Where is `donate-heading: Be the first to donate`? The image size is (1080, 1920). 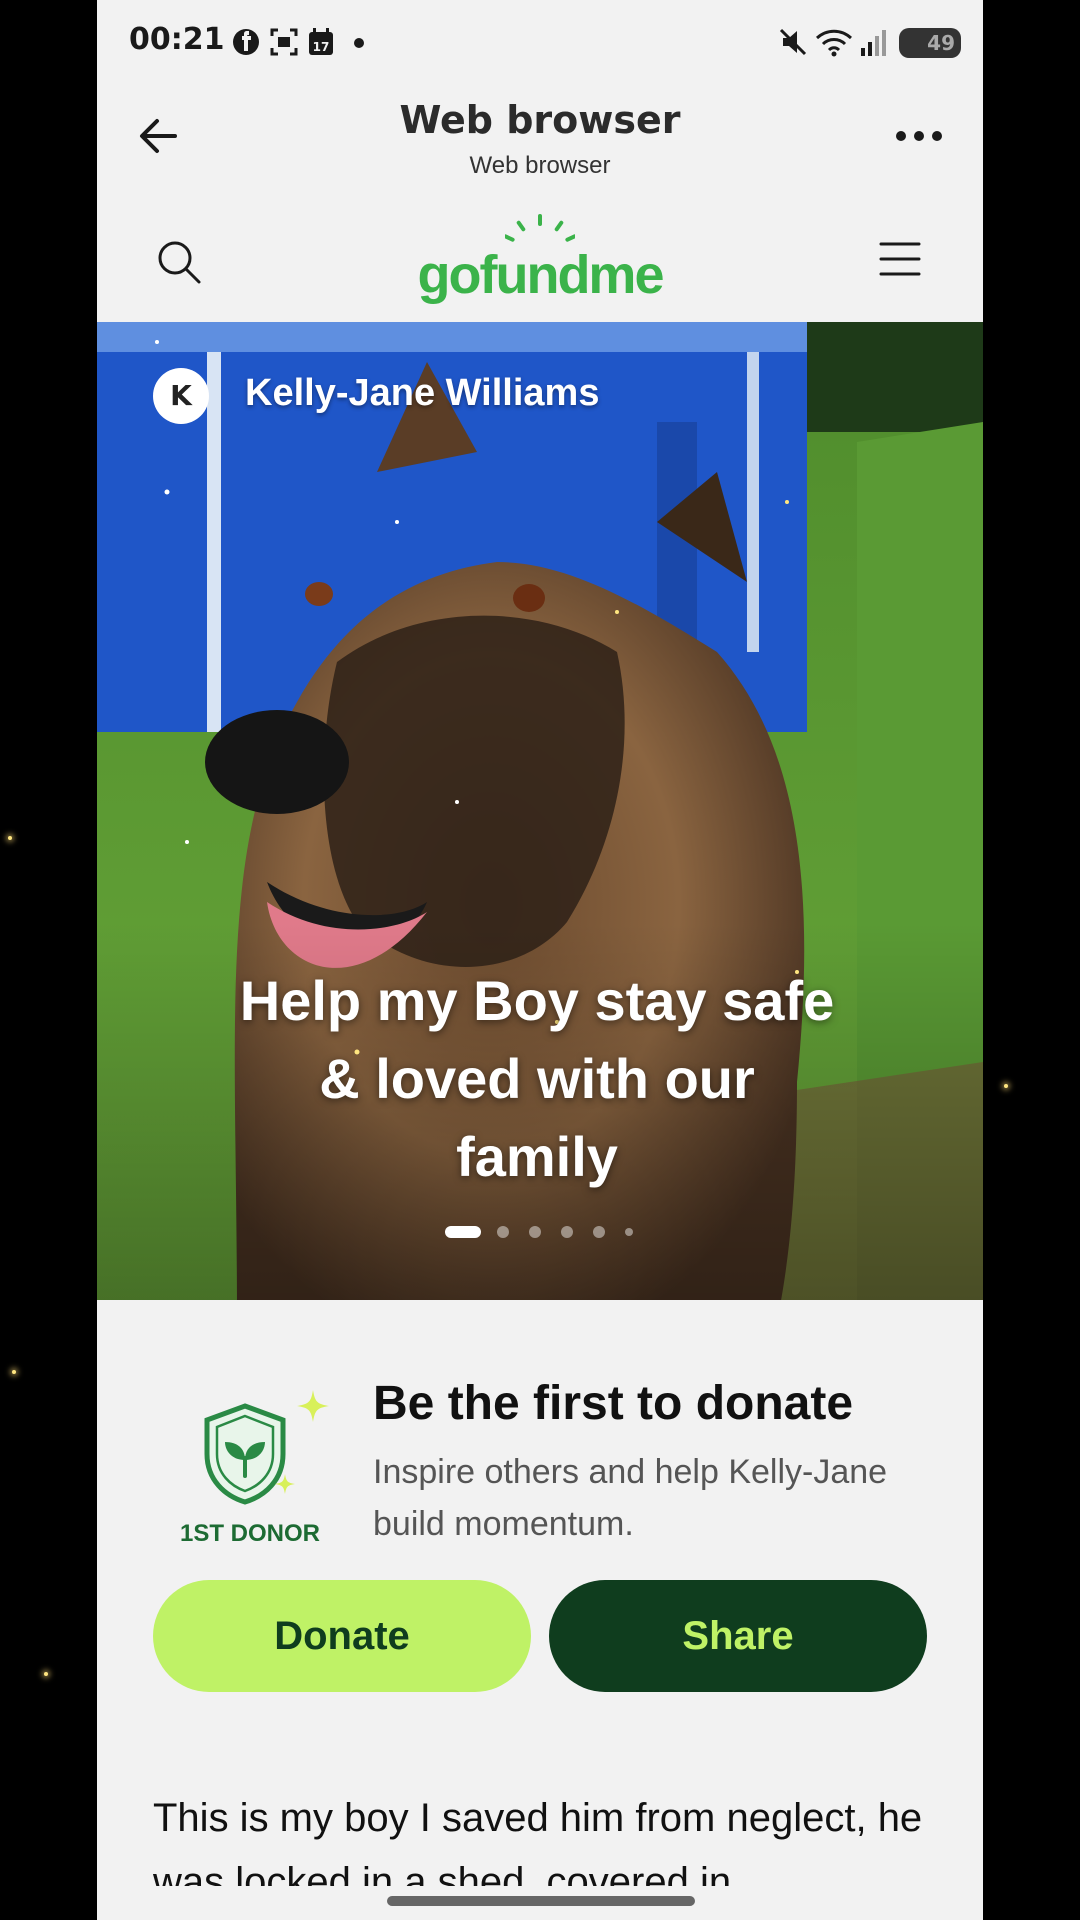 donate-heading: Be the first to donate is located at coordinates (613, 1403).